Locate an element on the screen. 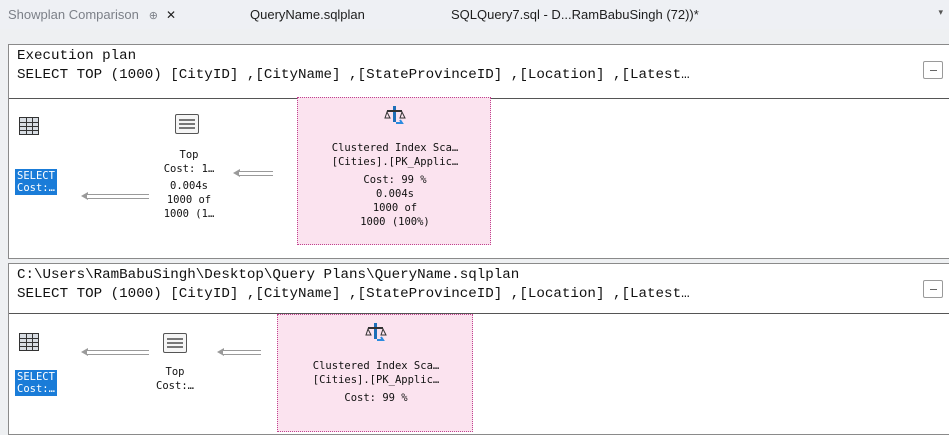 This screenshot has width=949, height=435. pin-icon: ⊕ is located at coordinates (153, 16).